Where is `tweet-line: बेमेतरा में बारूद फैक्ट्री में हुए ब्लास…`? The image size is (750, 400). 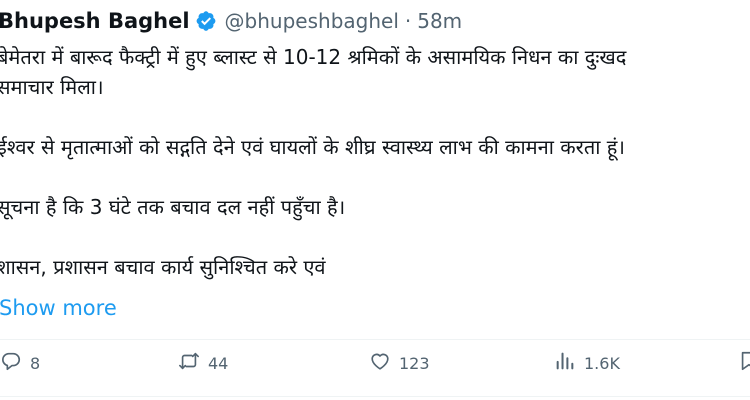
tweet-line: बेमेतरा में बारूद फैक्ट्री में हुए ब्लास… is located at coordinates (313, 57).